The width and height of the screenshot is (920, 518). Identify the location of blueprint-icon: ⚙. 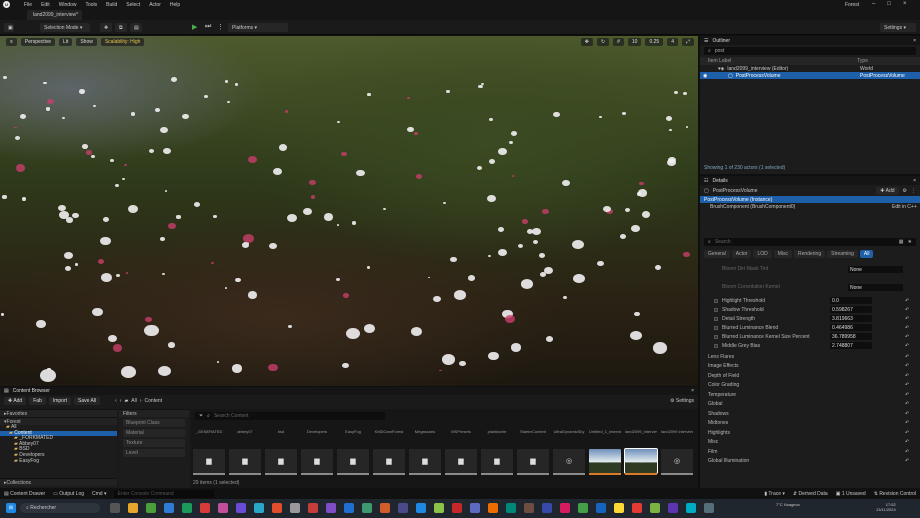
(905, 191).